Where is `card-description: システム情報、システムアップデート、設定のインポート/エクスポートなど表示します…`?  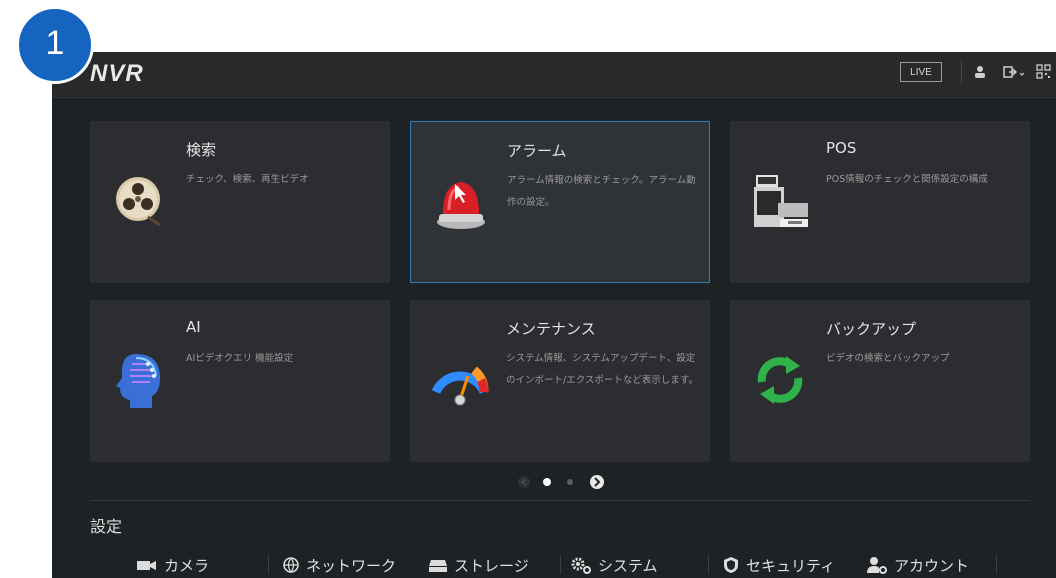
card-description: システム情報、システムアップデート、設定のインポート/エクスポートなど表示します… is located at coordinates (602, 369).